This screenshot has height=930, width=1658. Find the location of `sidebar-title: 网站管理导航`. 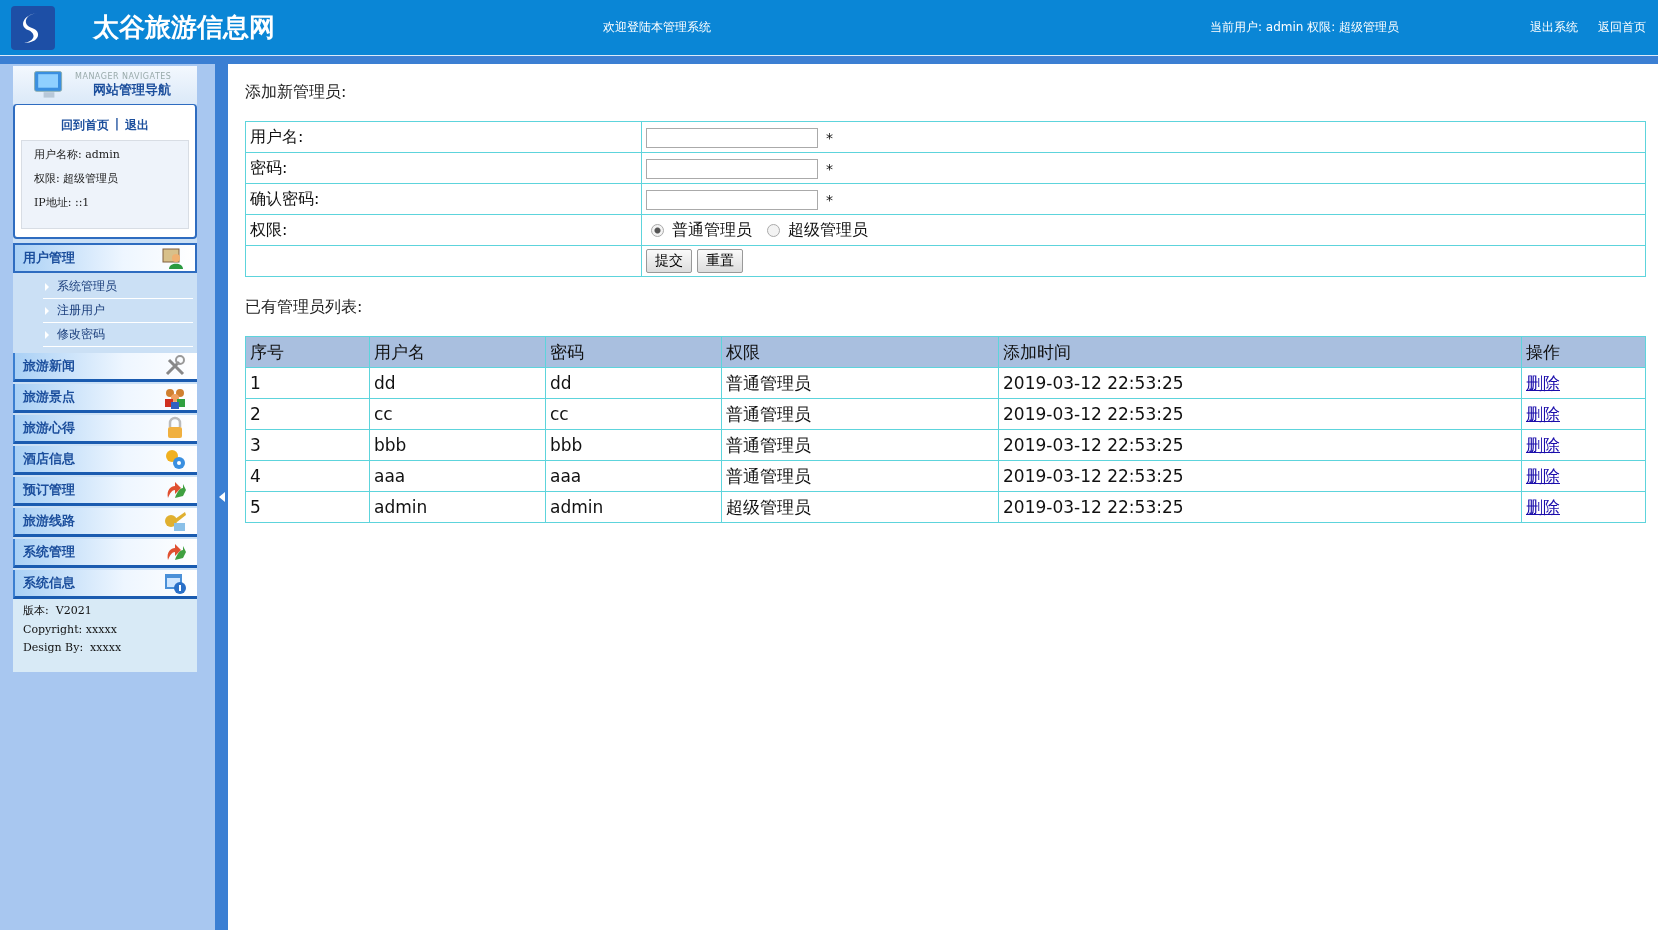

sidebar-title: 网站管理导航 is located at coordinates (132, 89).